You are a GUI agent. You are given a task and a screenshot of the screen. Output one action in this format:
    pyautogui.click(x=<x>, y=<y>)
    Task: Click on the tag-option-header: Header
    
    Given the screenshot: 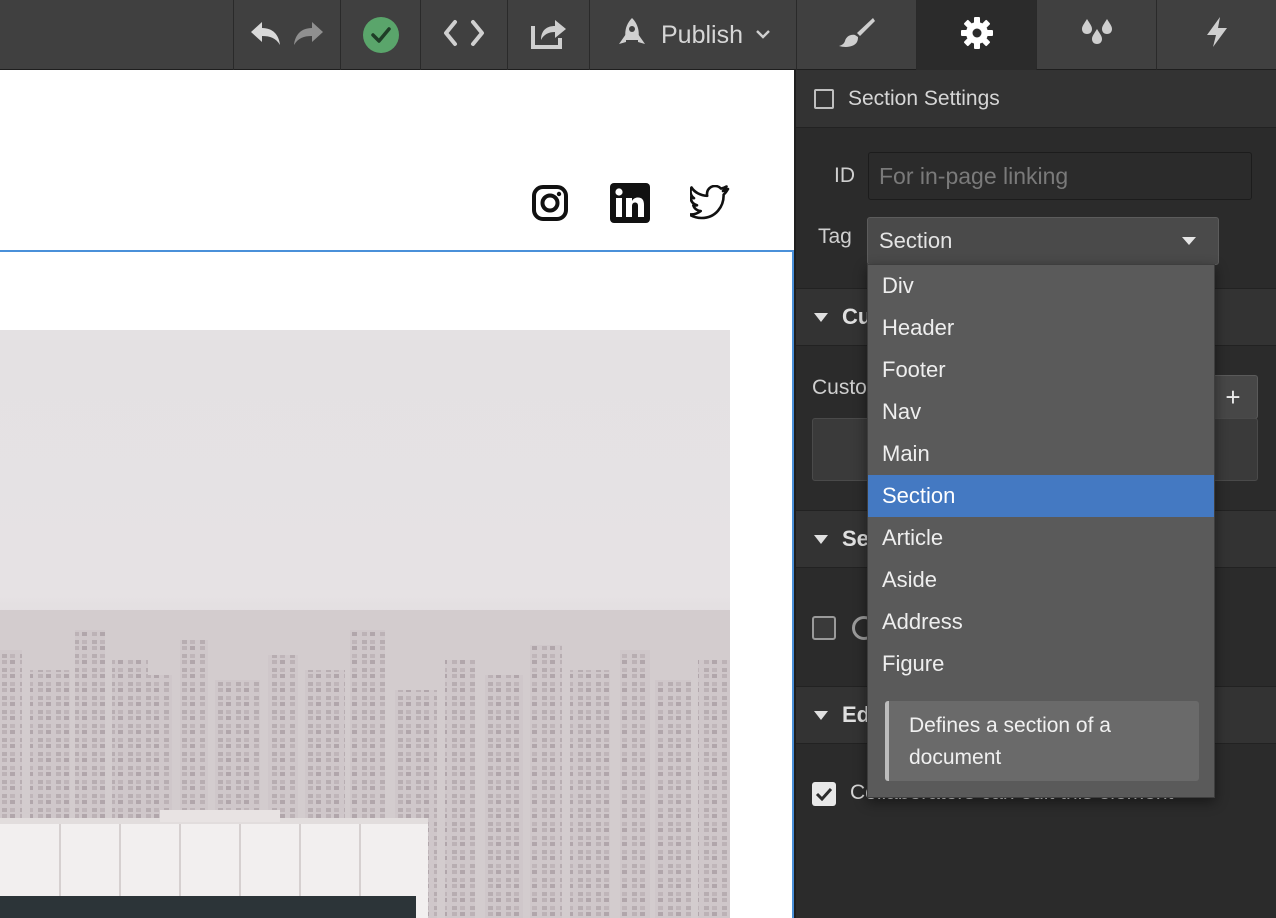 What is the action you would take?
    pyautogui.click(x=1041, y=328)
    